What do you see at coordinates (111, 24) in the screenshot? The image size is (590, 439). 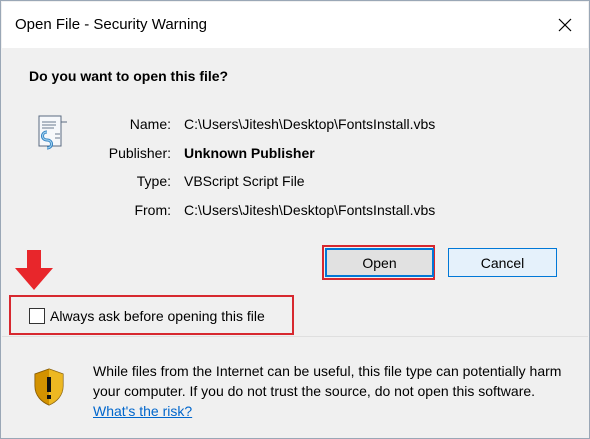 I see `window-title: Open File - Security Warning` at bounding box center [111, 24].